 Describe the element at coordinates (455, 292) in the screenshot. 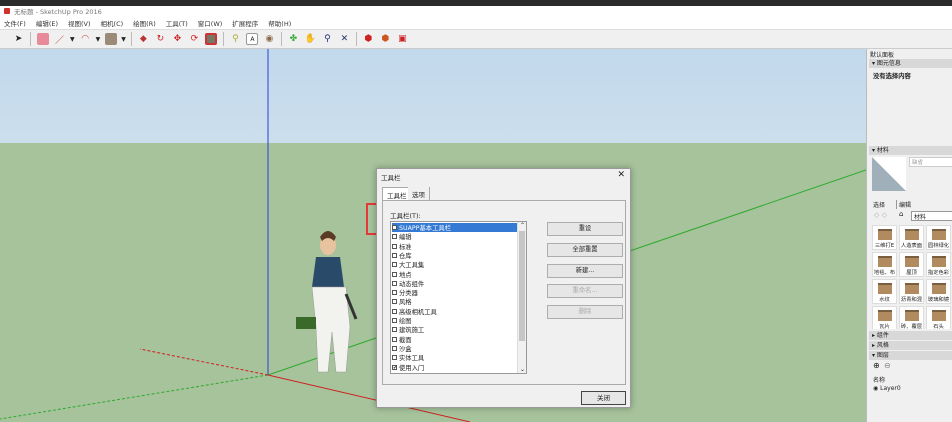

I see `toolbar-list-item: 分类器` at that location.